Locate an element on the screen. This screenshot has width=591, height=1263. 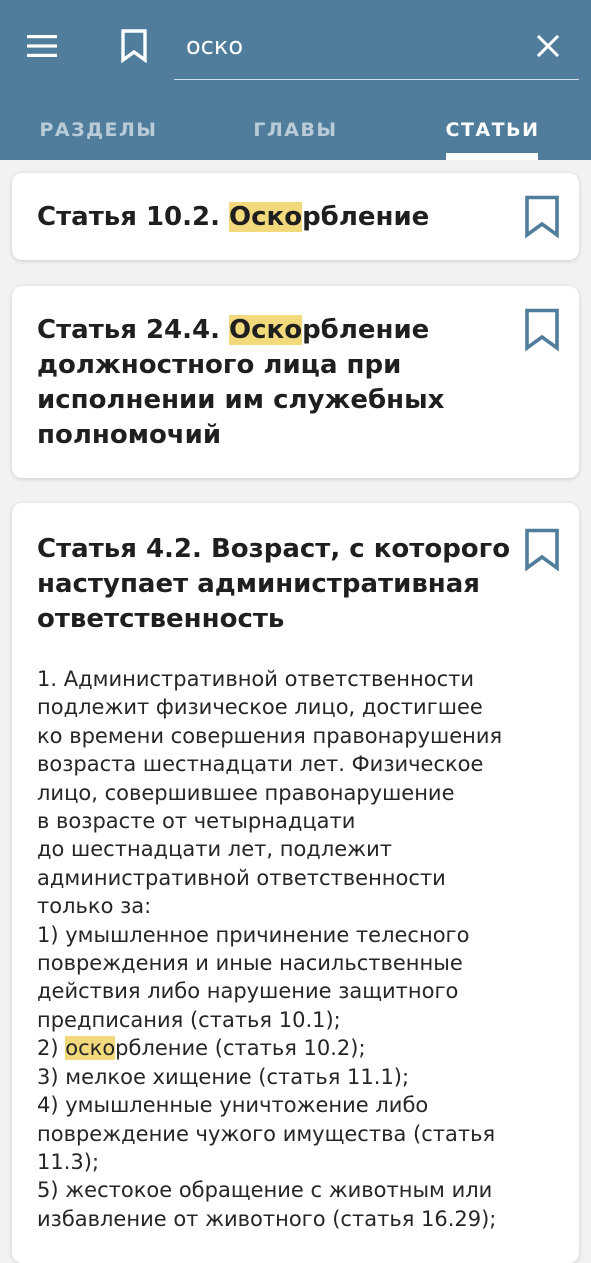
excerpt-line: 3) мелкое хищение (статья 11.1); is located at coordinates (302, 1077).